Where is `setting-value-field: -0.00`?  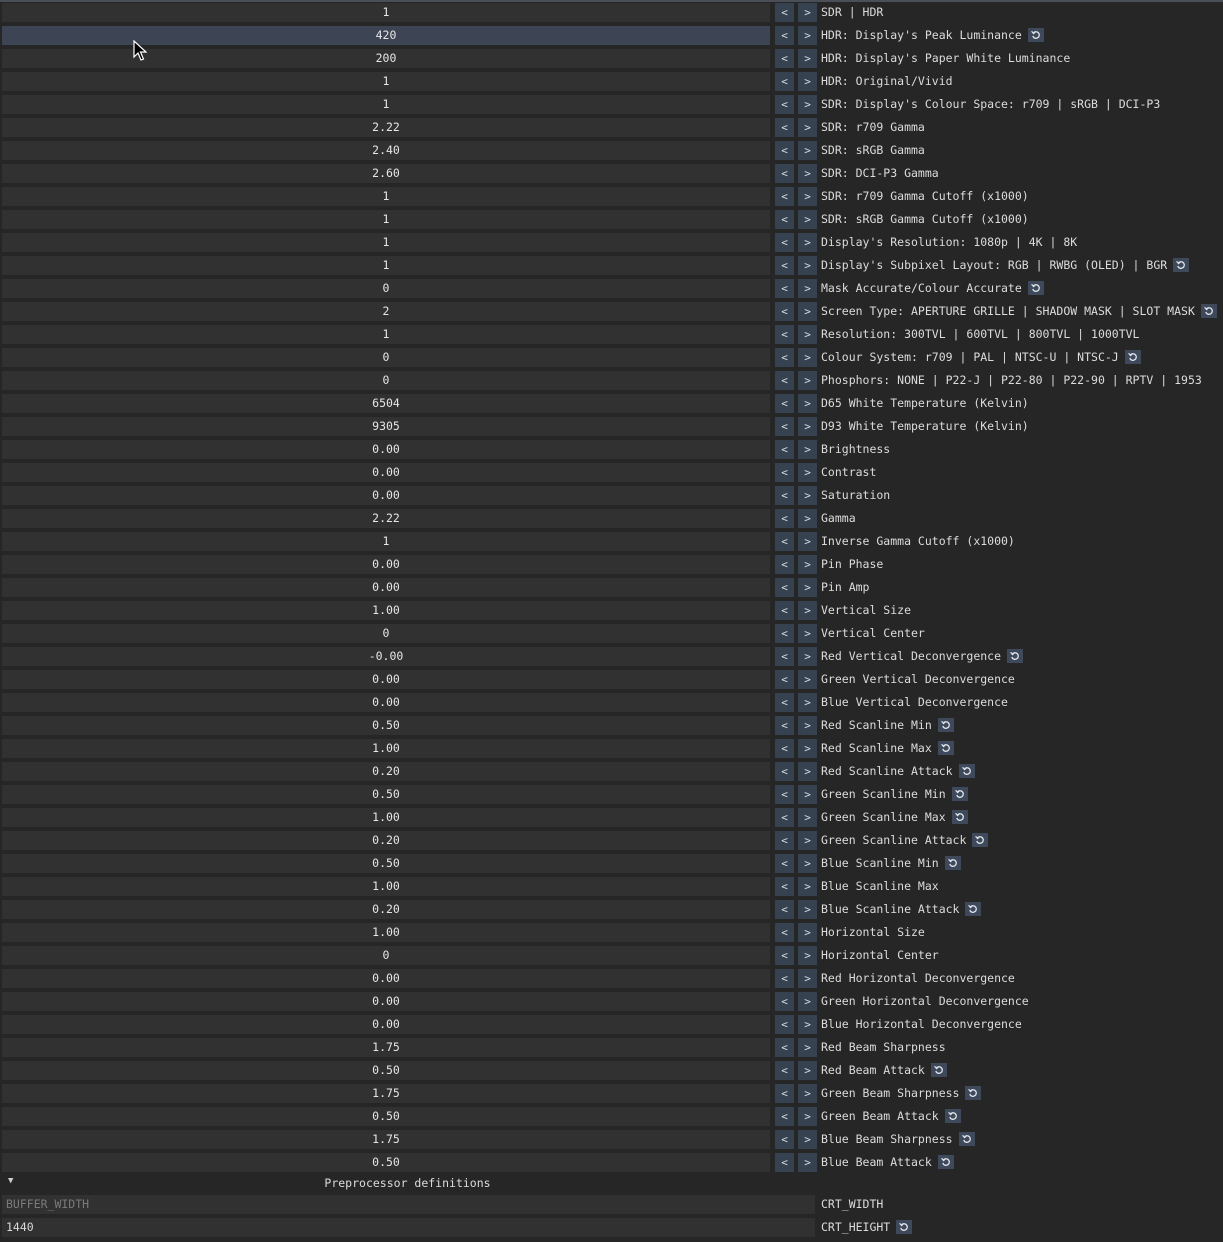 setting-value-field: -0.00 is located at coordinates (386, 656).